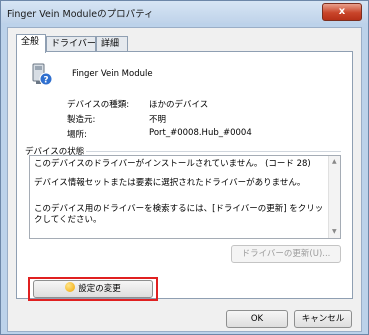  What do you see at coordinates (71, 44) in the screenshot?
I see `tab-driver: ドライバー` at bounding box center [71, 44].